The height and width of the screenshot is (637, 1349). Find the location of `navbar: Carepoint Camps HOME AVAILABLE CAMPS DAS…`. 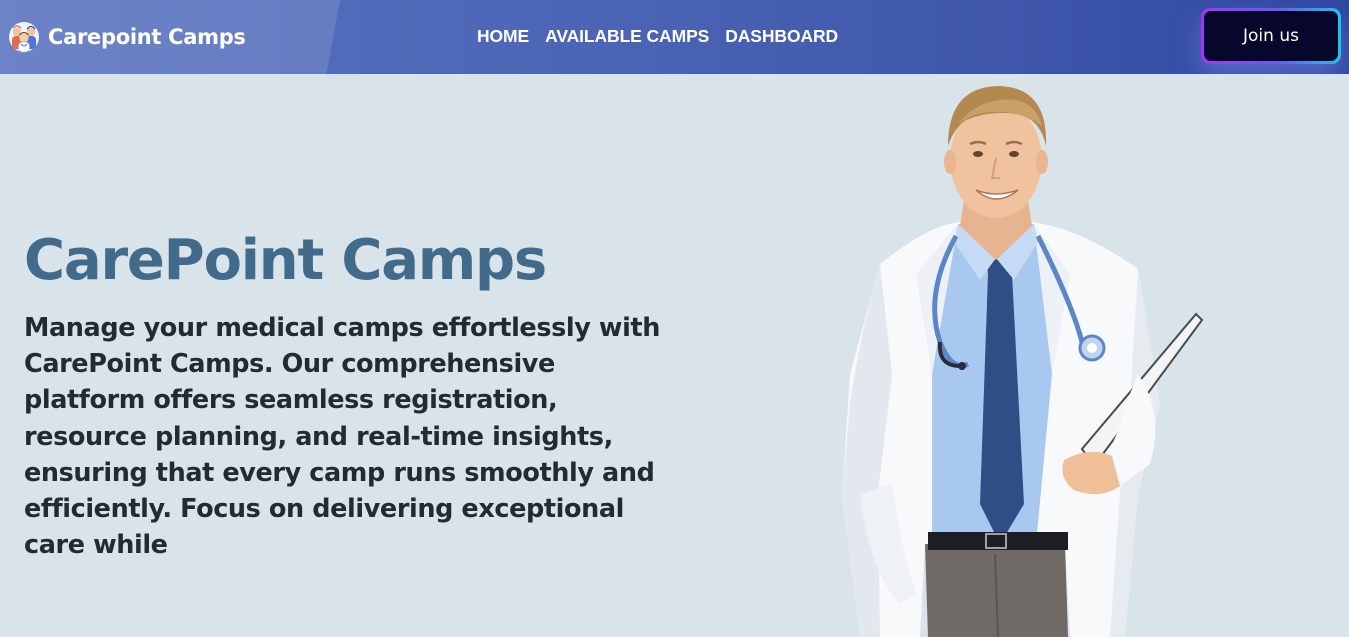

navbar: Carepoint Camps HOME AVAILABLE CAMPS DAS… is located at coordinates (674, 37).